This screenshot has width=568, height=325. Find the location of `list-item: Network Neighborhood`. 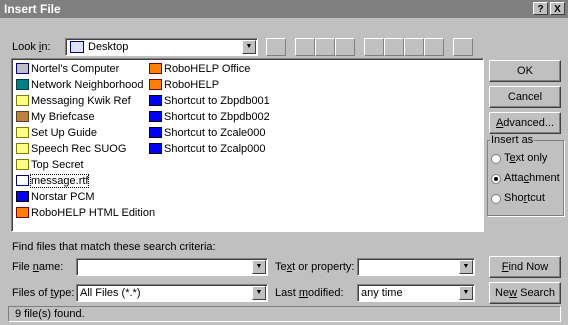

list-item: Network Neighborhood is located at coordinates (80, 86).